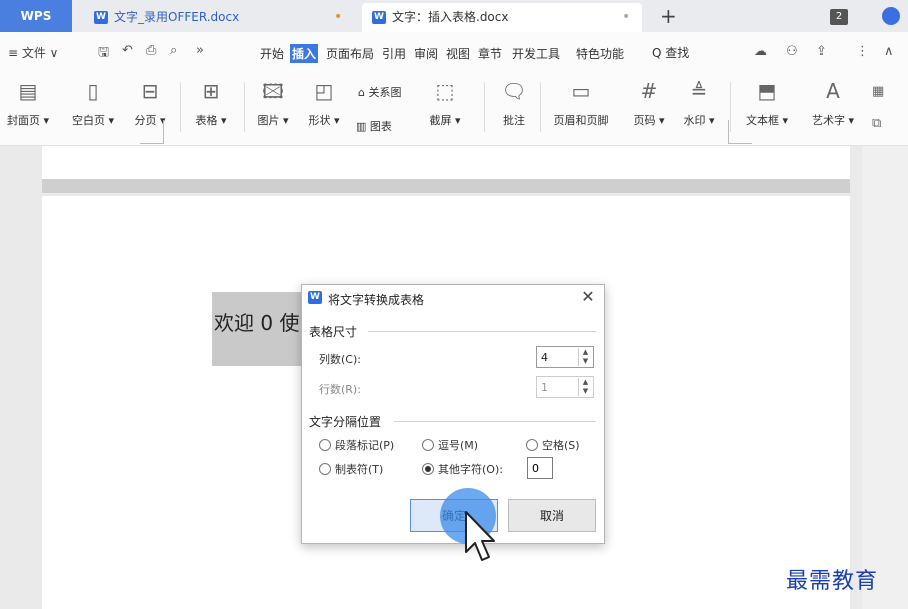 This screenshot has height=609, width=908. I want to click on chart-button: ▥ 图表, so click(374, 126).